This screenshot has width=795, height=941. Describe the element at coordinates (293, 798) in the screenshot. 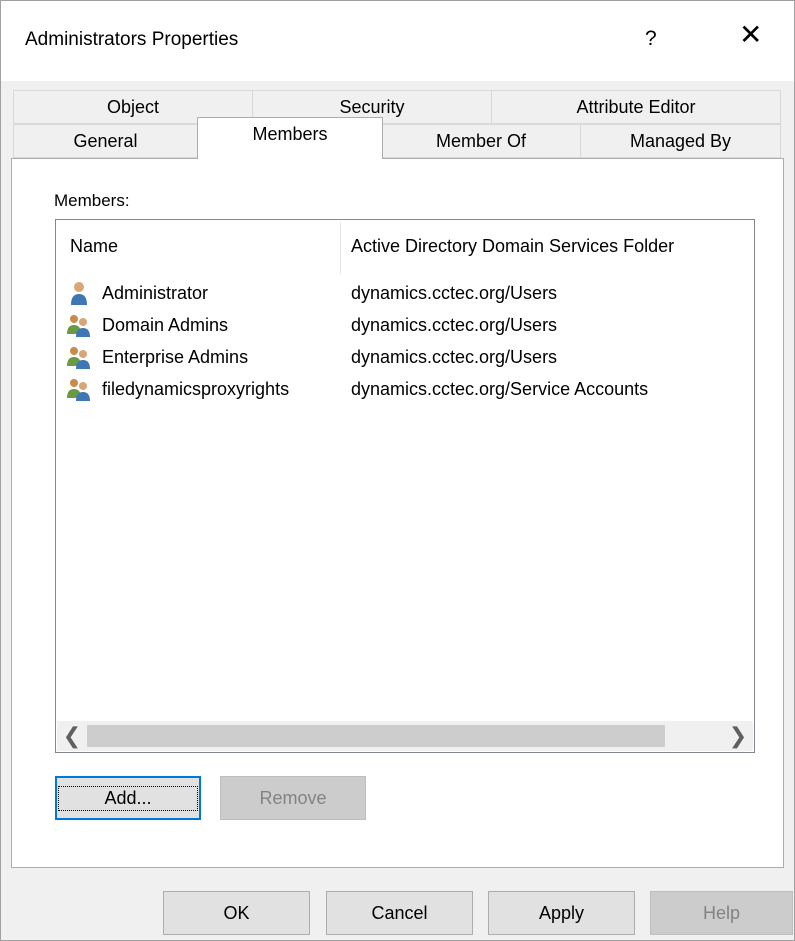

I see `remove-button: Remove` at that location.